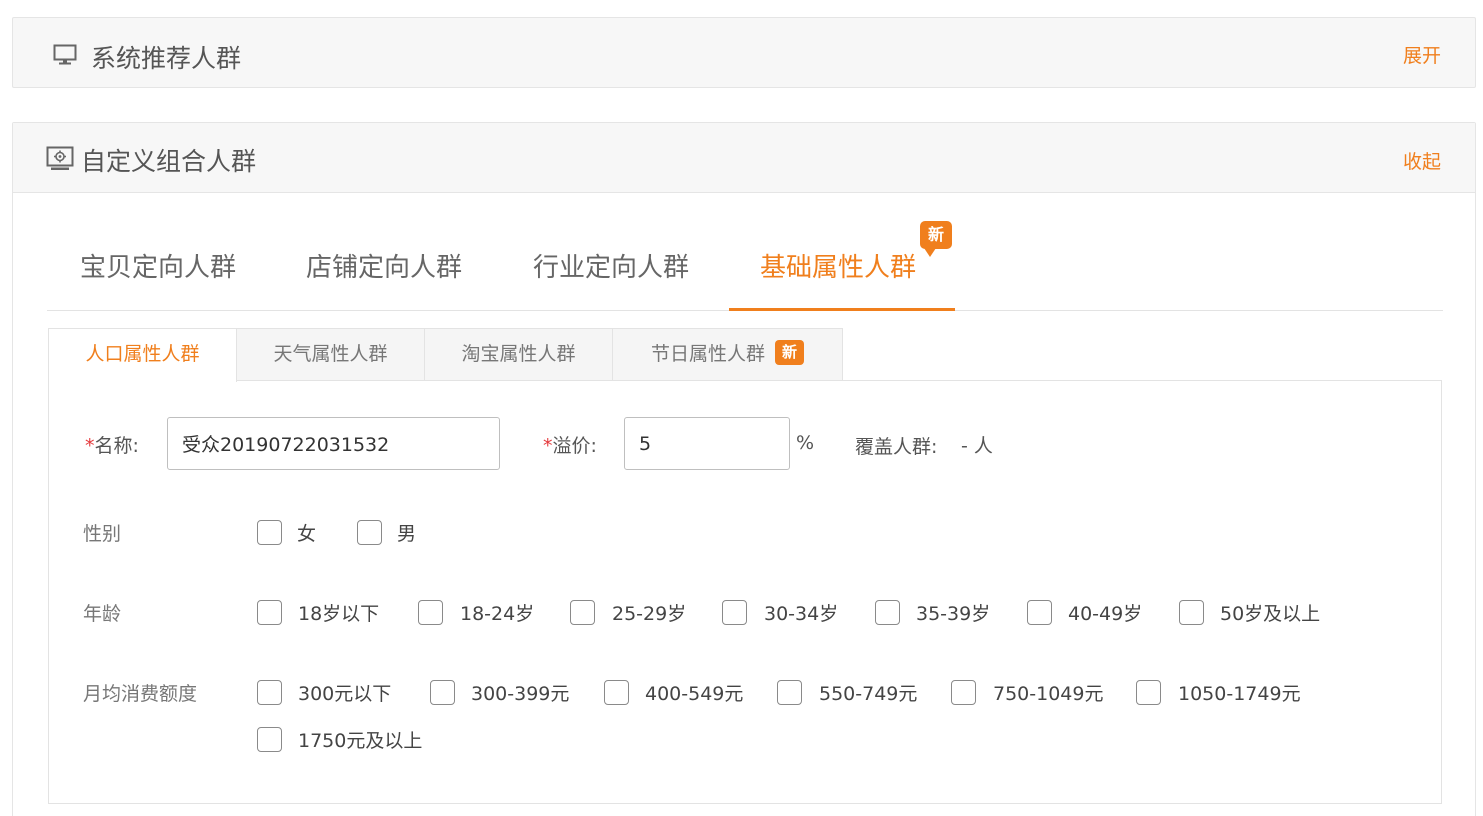 The image size is (1483, 816). I want to click on active-tab-indicator, so click(842, 309).